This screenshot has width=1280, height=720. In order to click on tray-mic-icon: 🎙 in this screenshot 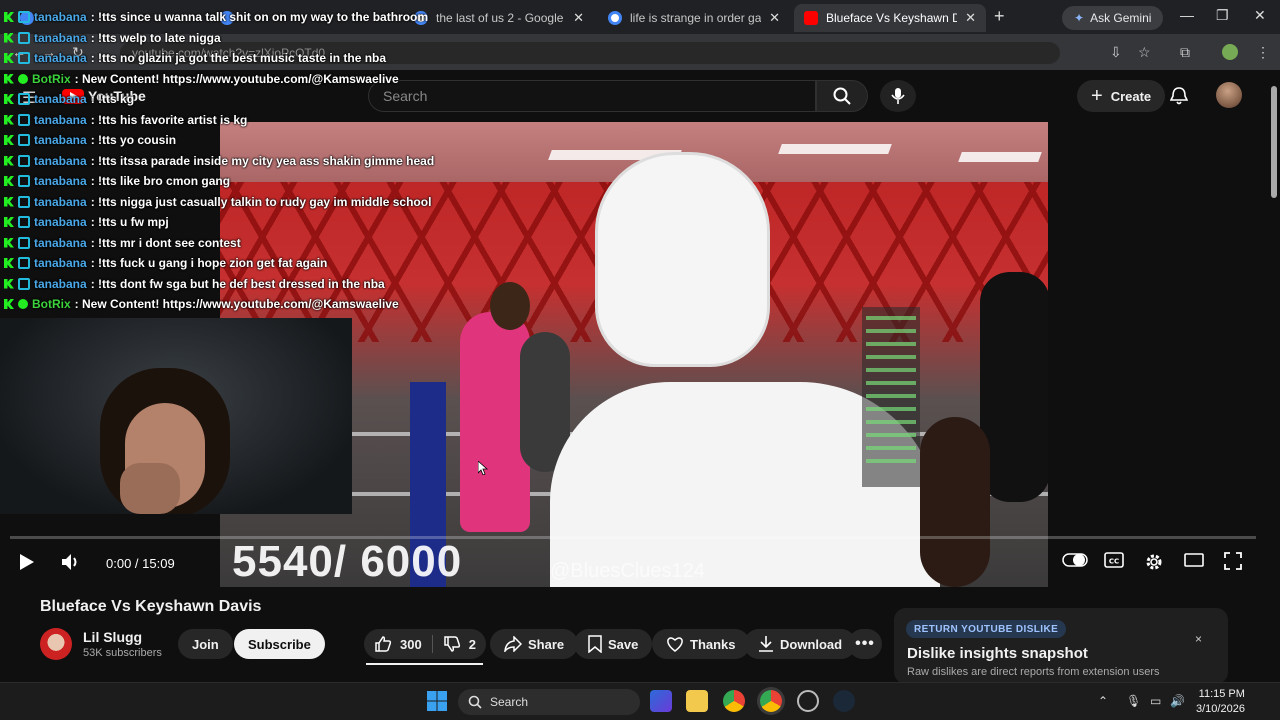, I will do `click(1133, 701)`.